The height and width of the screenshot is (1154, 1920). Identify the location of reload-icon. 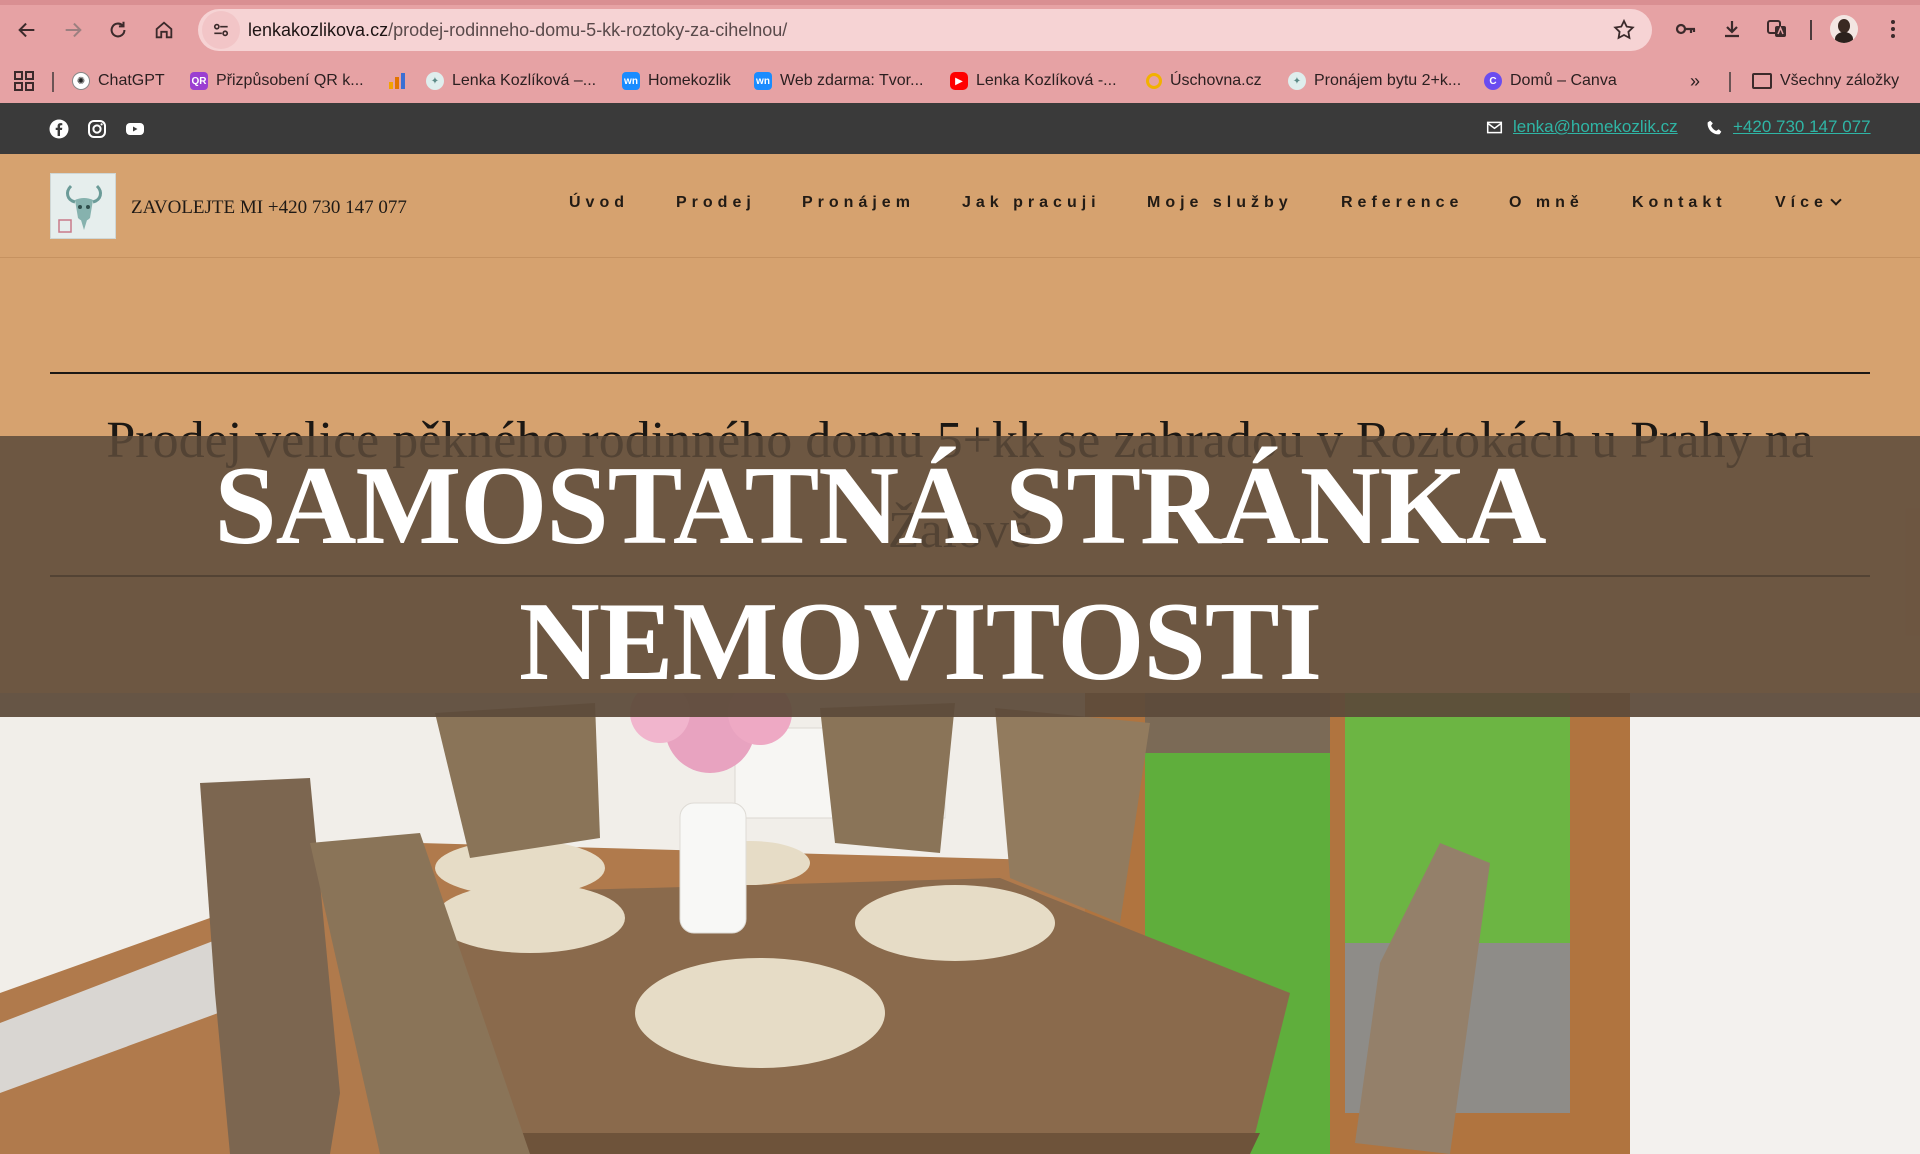
(118, 29).